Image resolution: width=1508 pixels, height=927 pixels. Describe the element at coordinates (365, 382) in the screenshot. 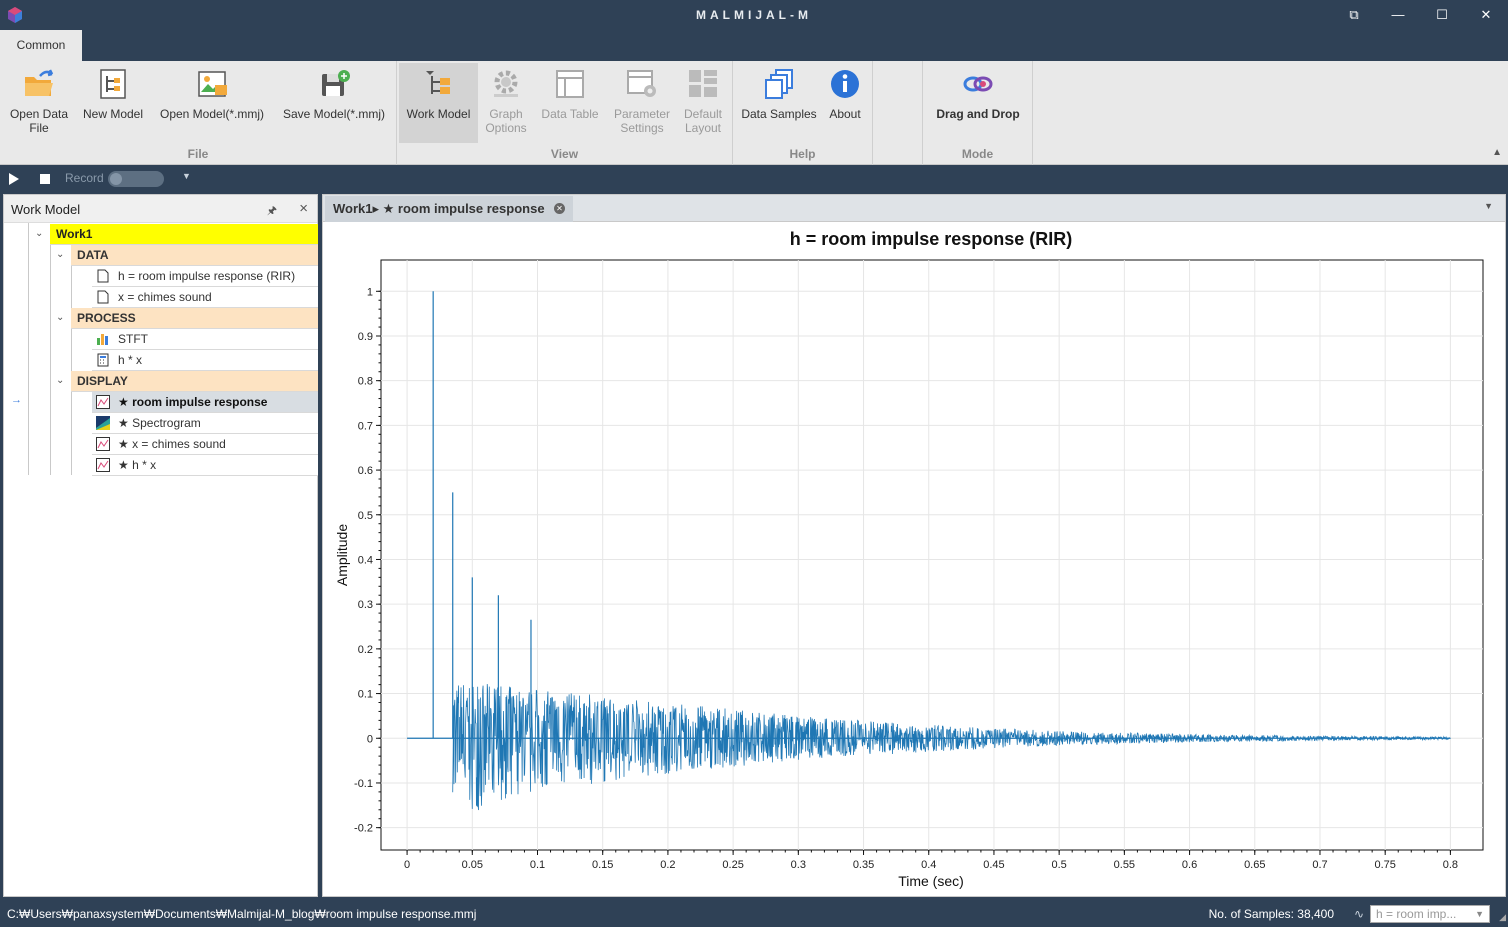

I see `y-tick-label: 0.8` at that location.